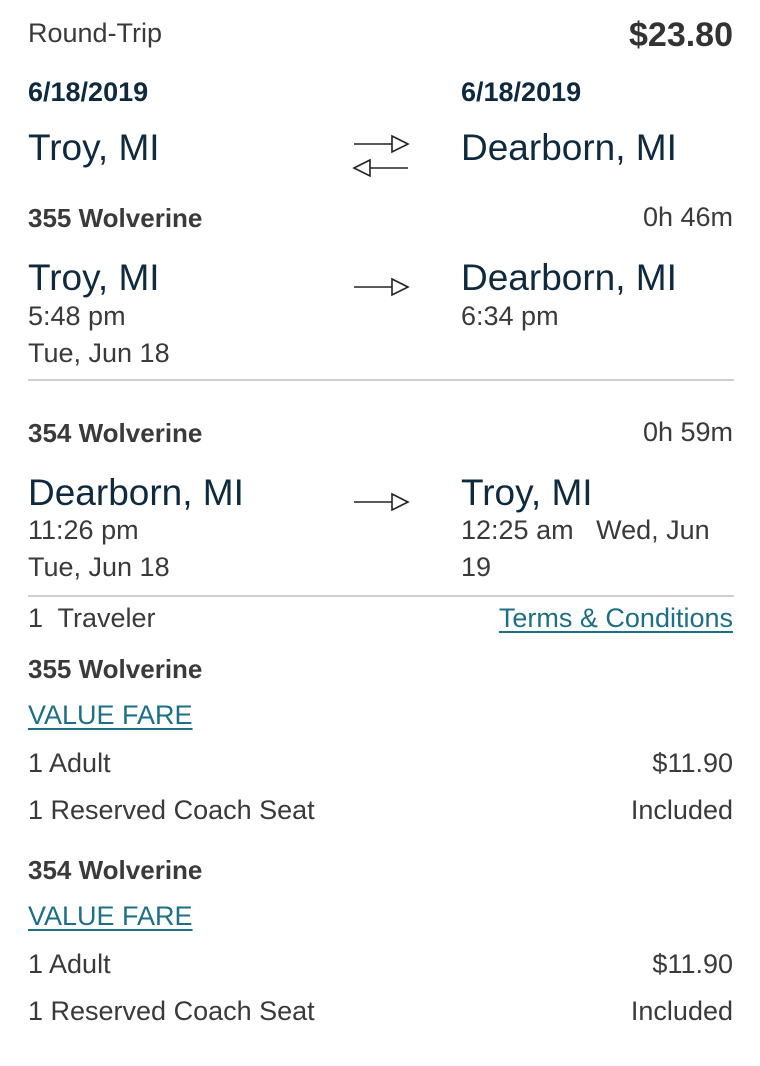 The width and height of the screenshot is (760, 1066). What do you see at coordinates (510, 316) in the screenshot?
I see `segment-1-arrive-time: 6:34 pm` at bounding box center [510, 316].